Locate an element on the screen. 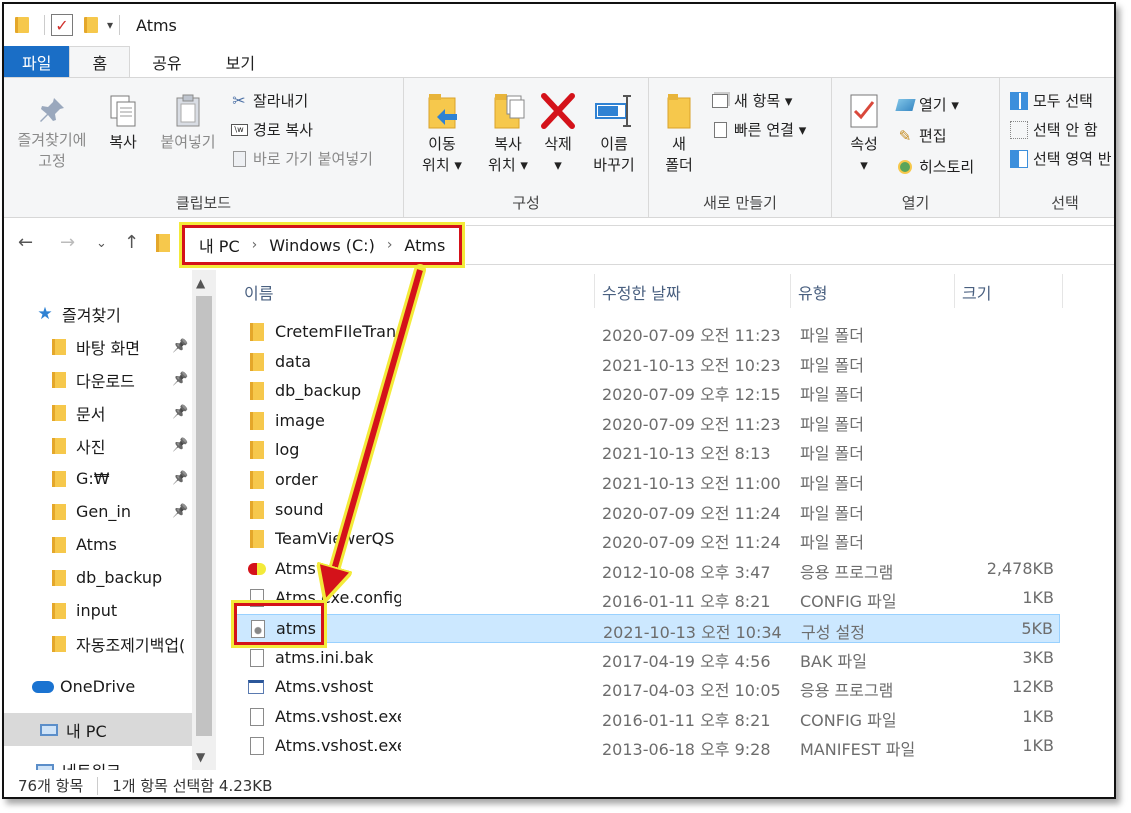 This screenshot has width=1131, height=813. file-row: atms.ini.bak 2017-04-19 오후 4:56 BAK 파일 3KB is located at coordinates (647, 658).